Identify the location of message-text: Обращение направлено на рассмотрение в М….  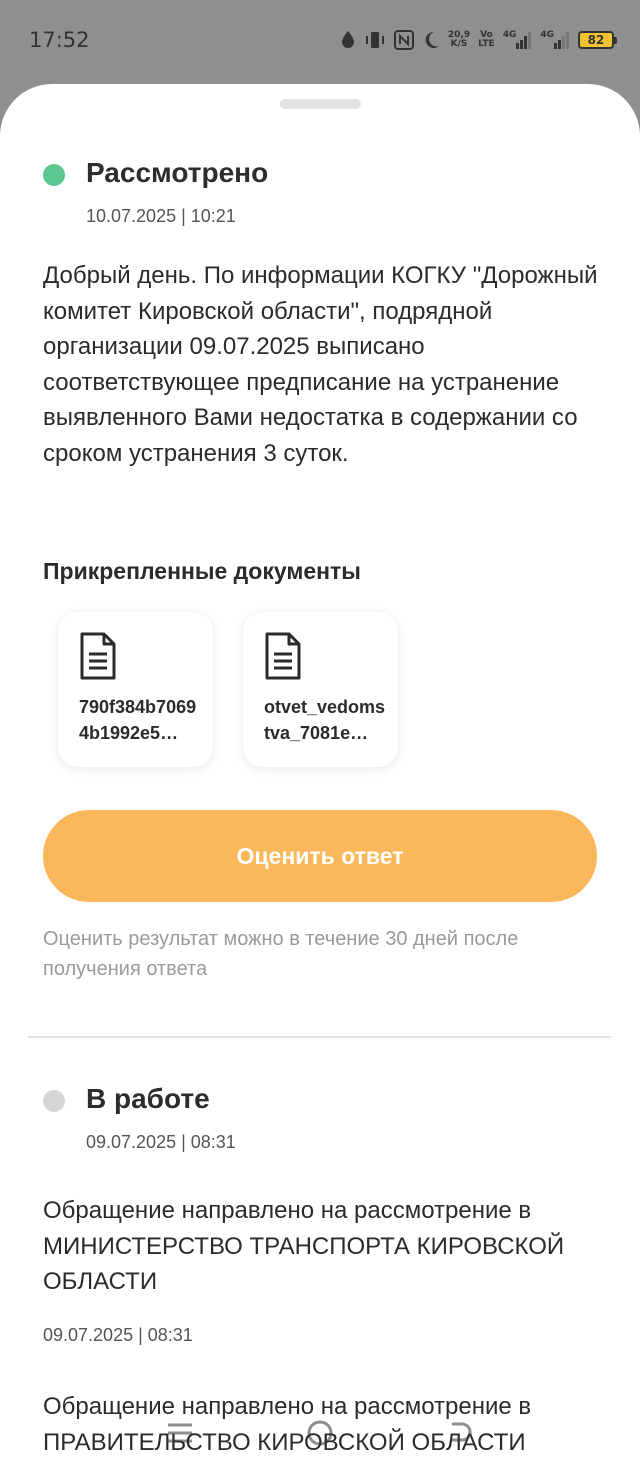
(304, 1246).